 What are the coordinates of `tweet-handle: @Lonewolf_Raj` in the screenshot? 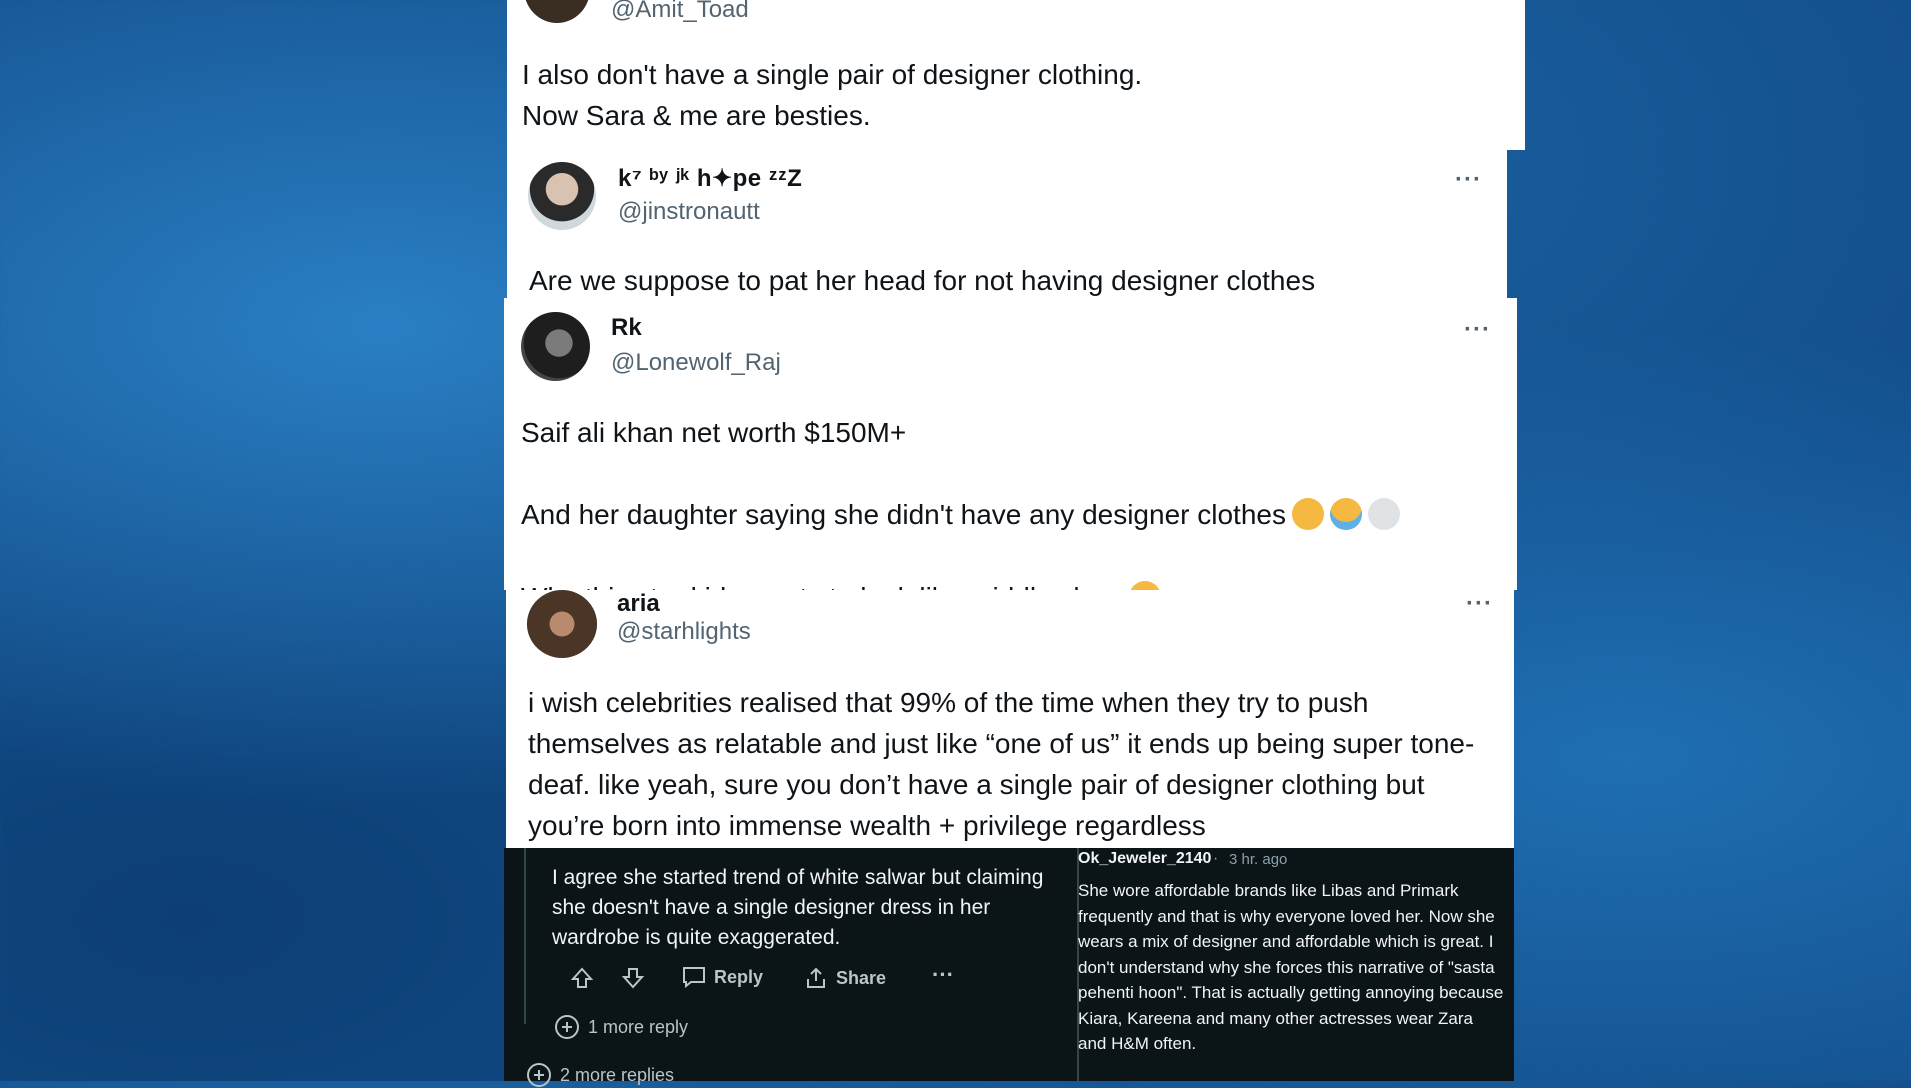 It's located at (696, 363).